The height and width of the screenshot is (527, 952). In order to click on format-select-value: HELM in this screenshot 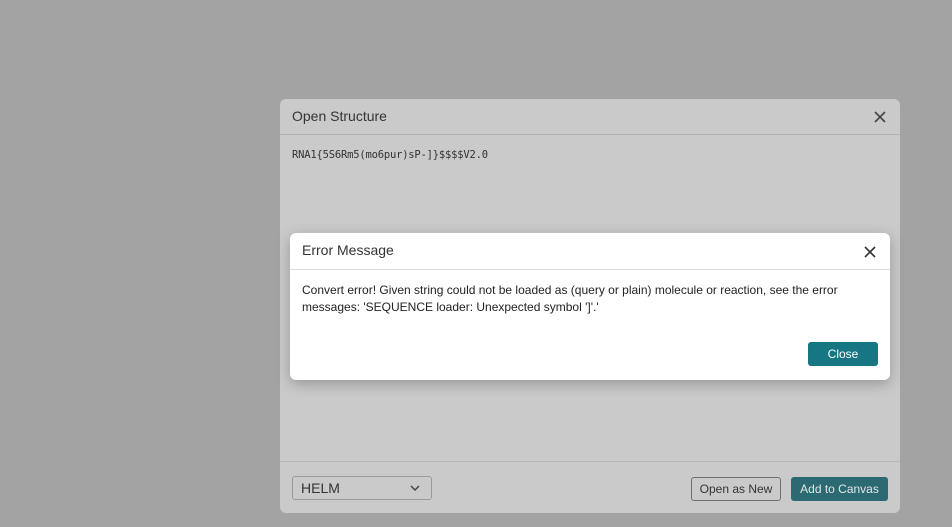, I will do `click(320, 488)`.